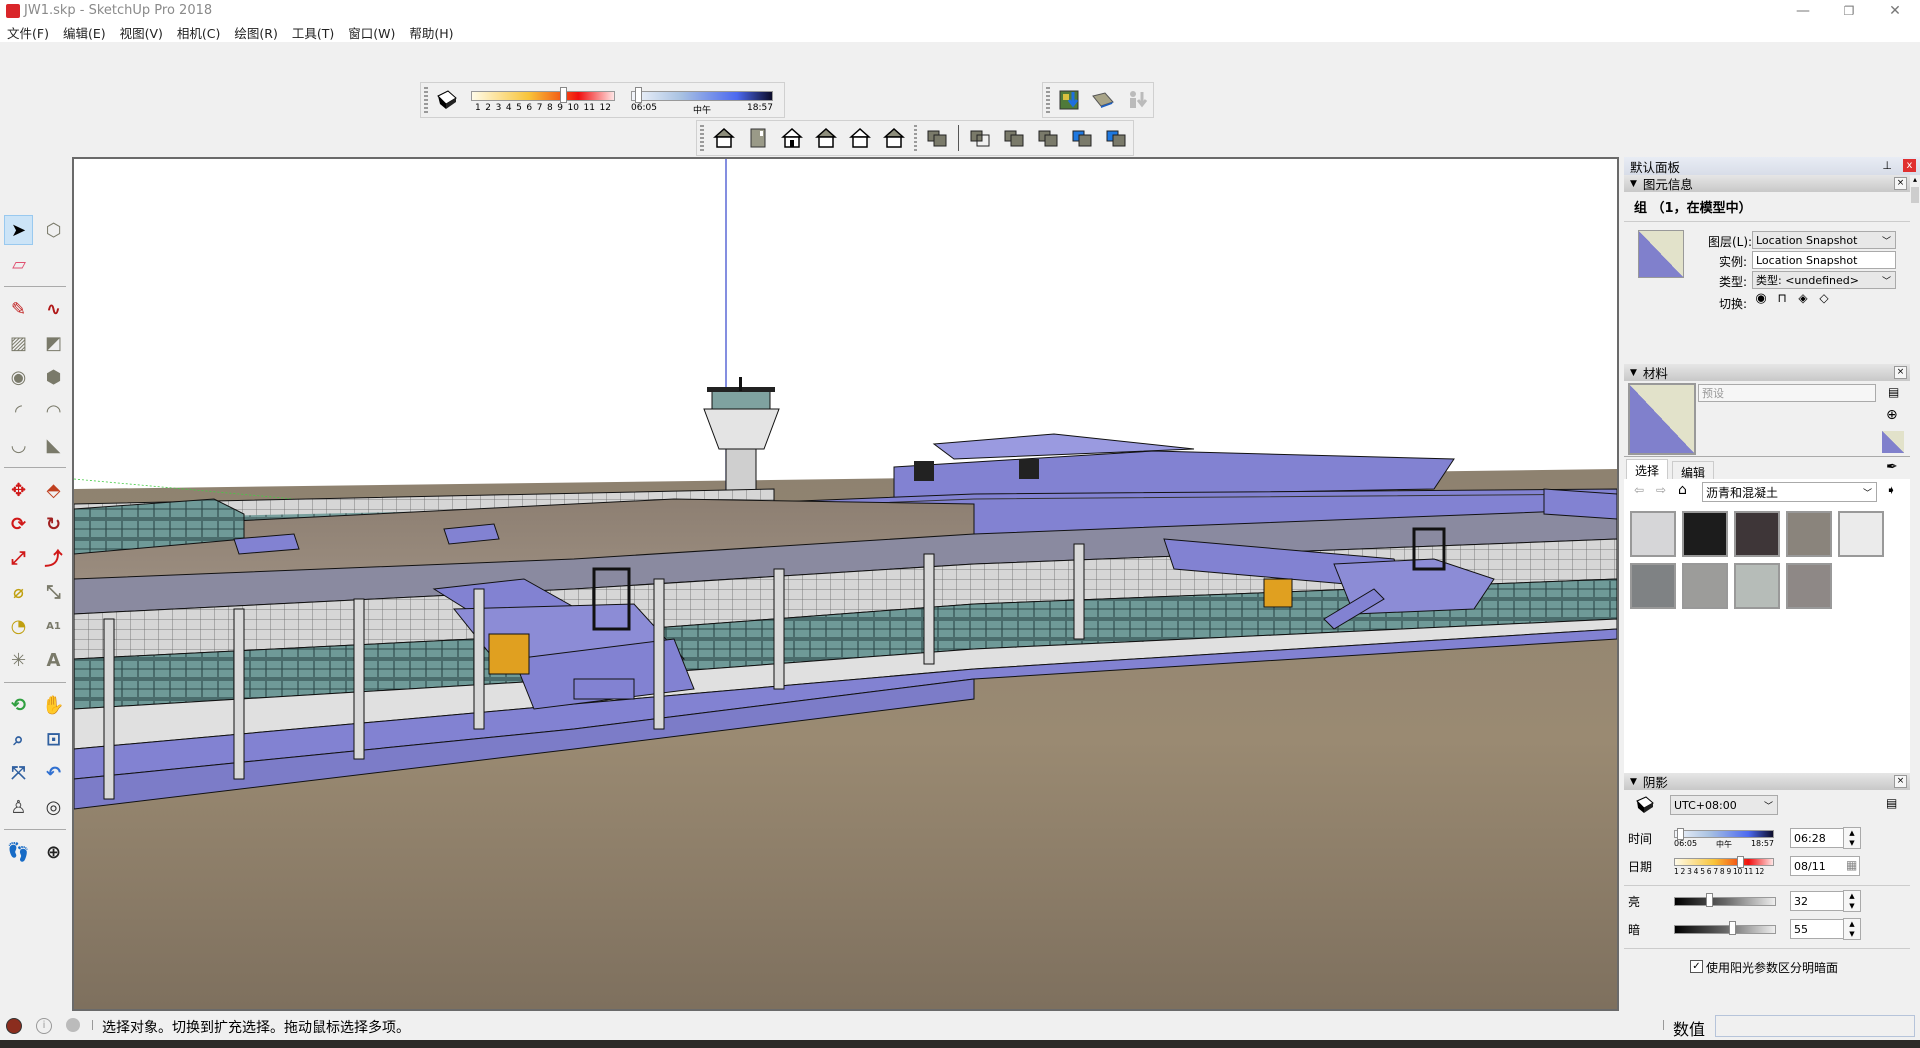 The height and width of the screenshot is (1048, 1920). What do you see at coordinates (1824, 300) in the screenshot?
I see `receive-shadows-icon: ◇` at bounding box center [1824, 300].